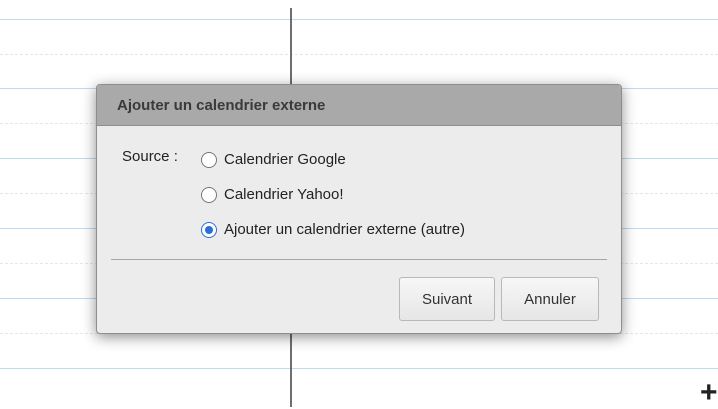 The width and height of the screenshot is (718, 409). What do you see at coordinates (709, 392) in the screenshot?
I see `crosshair-cursor-icon: +` at bounding box center [709, 392].